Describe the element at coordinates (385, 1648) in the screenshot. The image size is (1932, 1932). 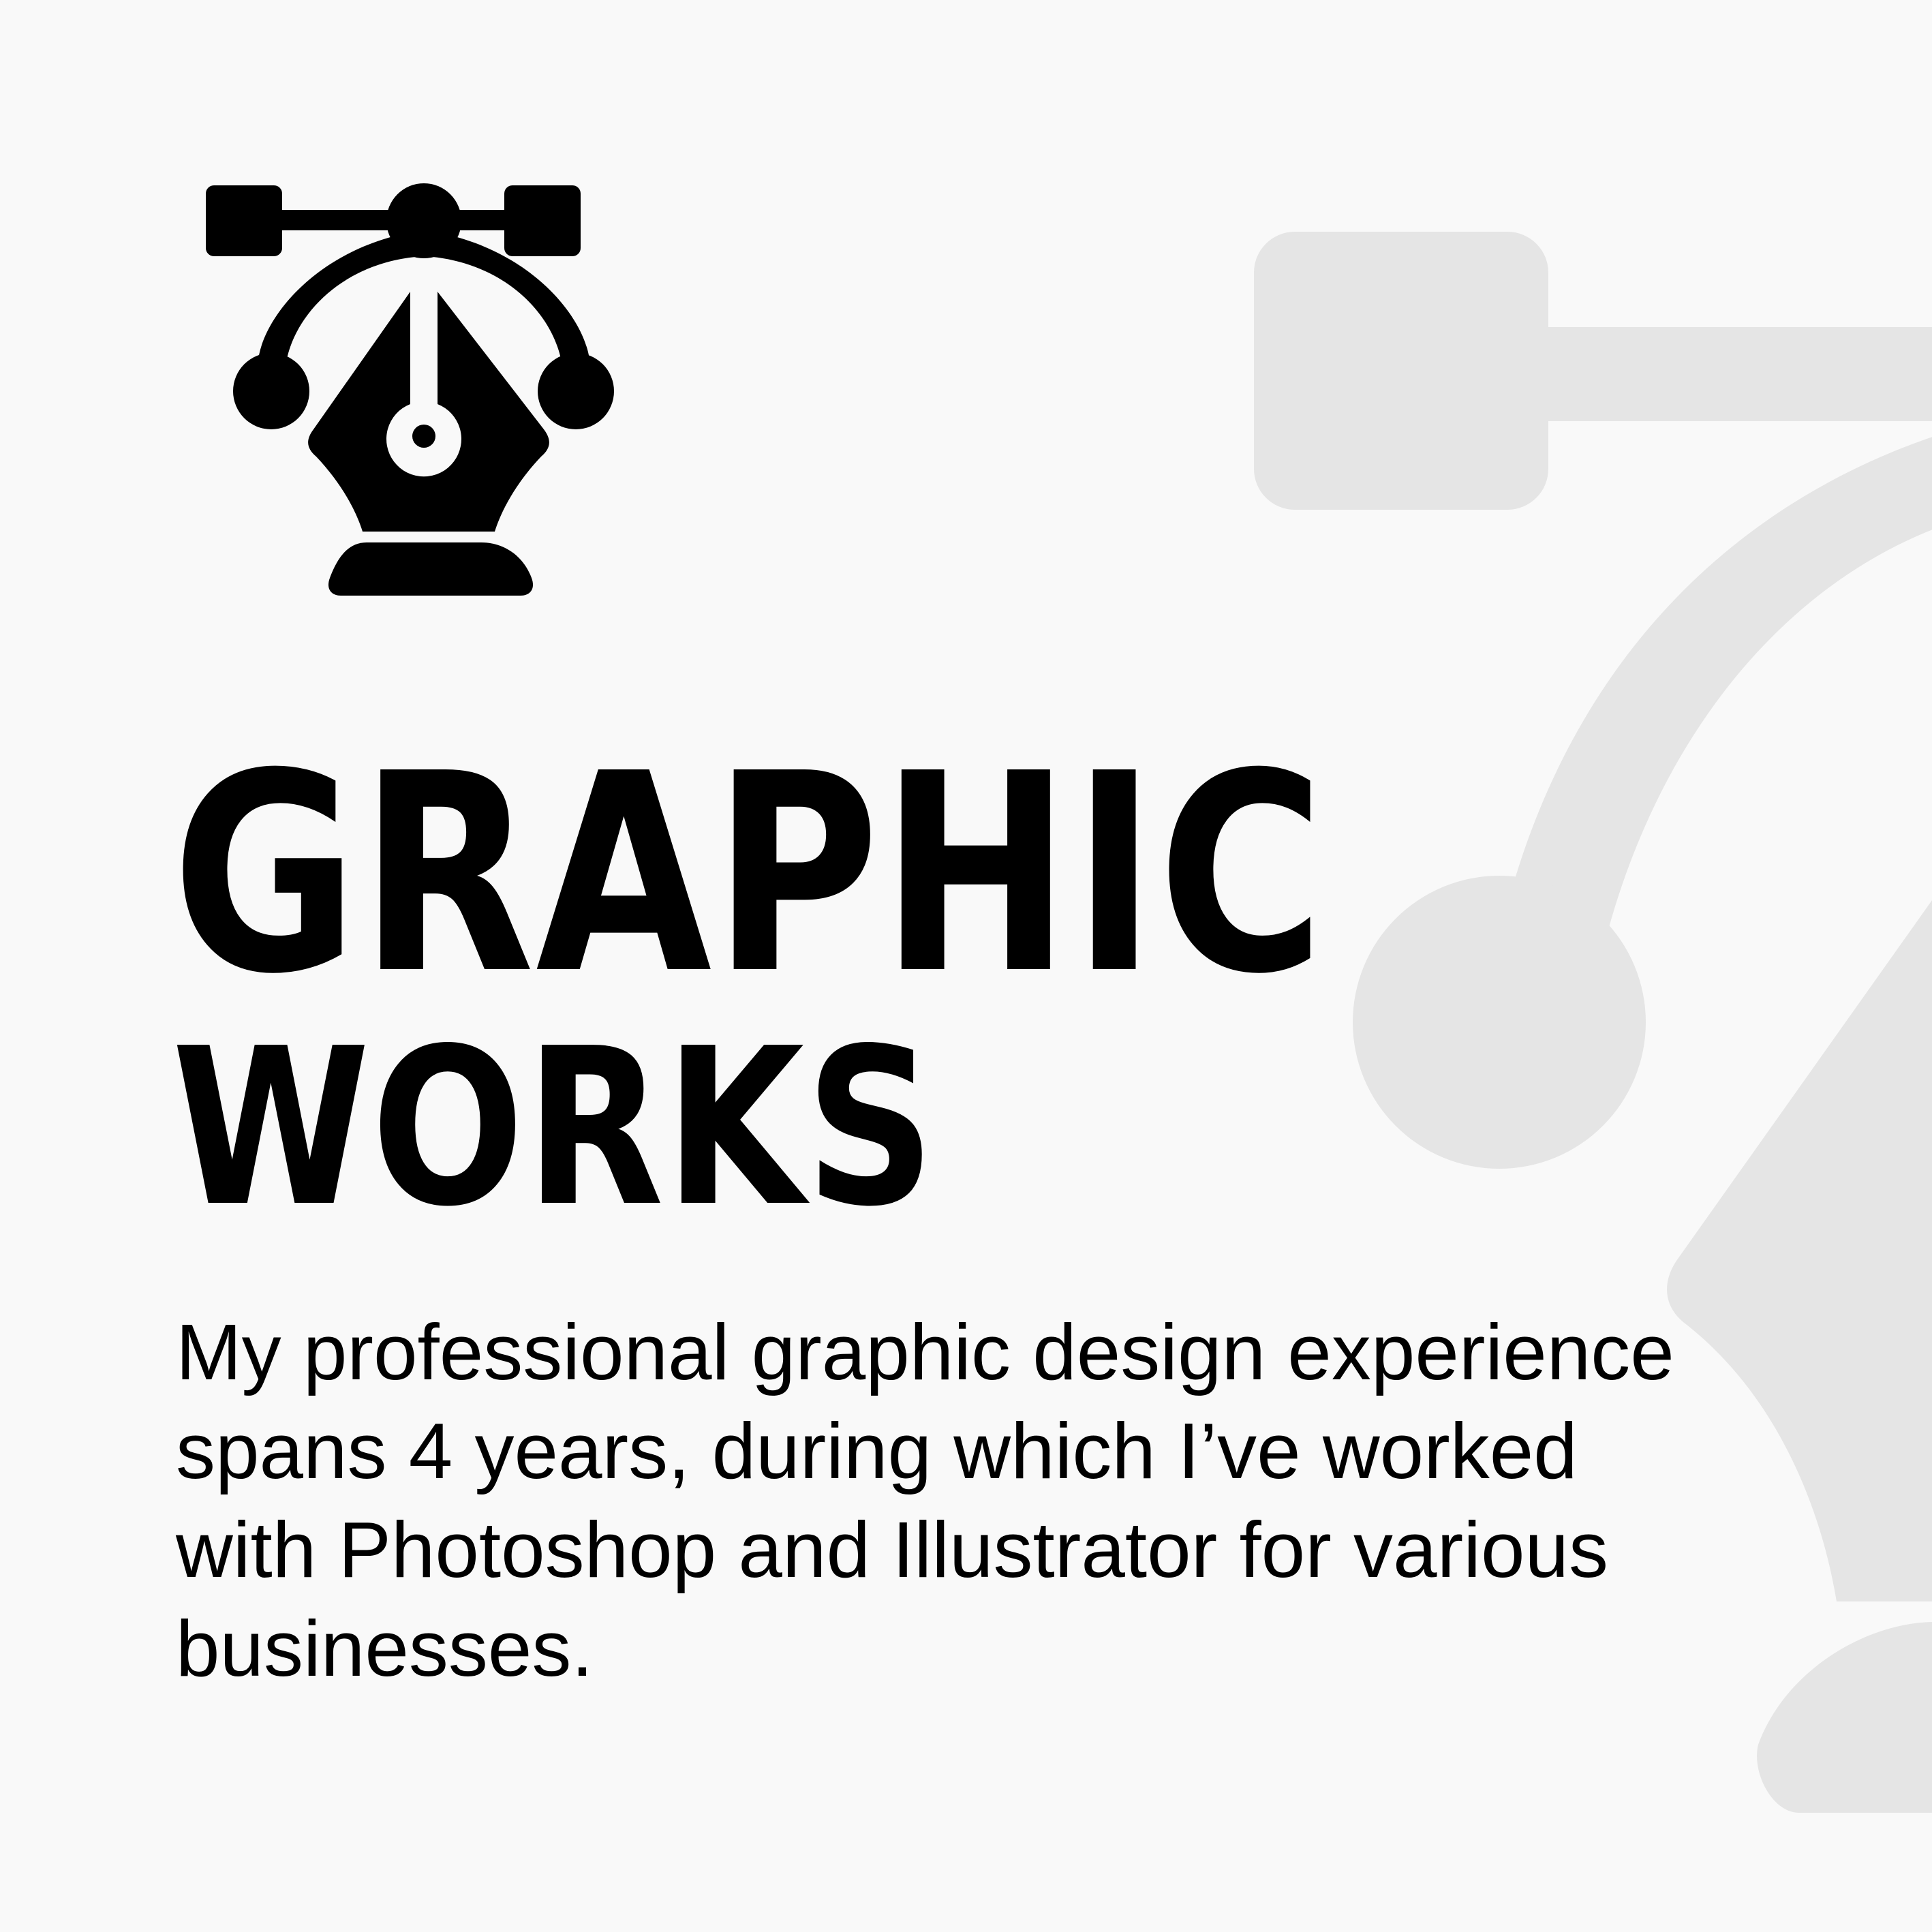
I see `description-line: businesses.` at that location.